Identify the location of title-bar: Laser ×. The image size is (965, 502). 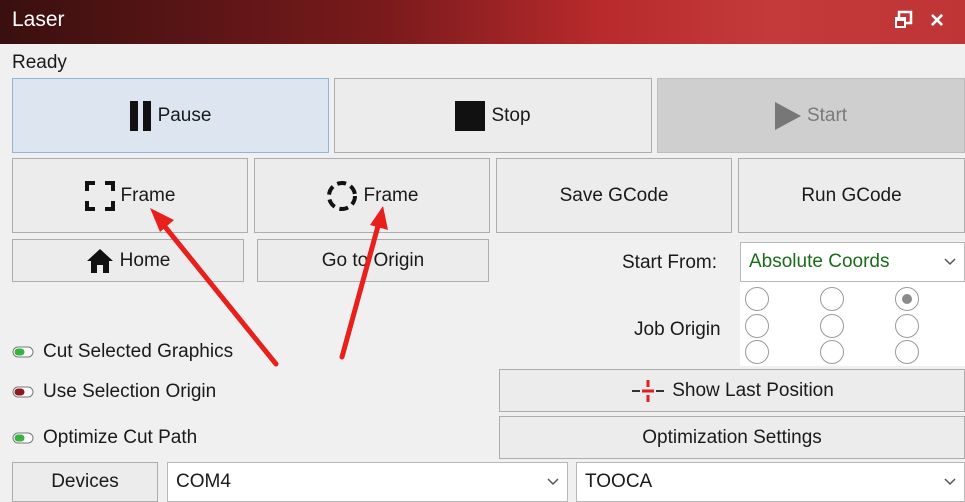
(482, 22).